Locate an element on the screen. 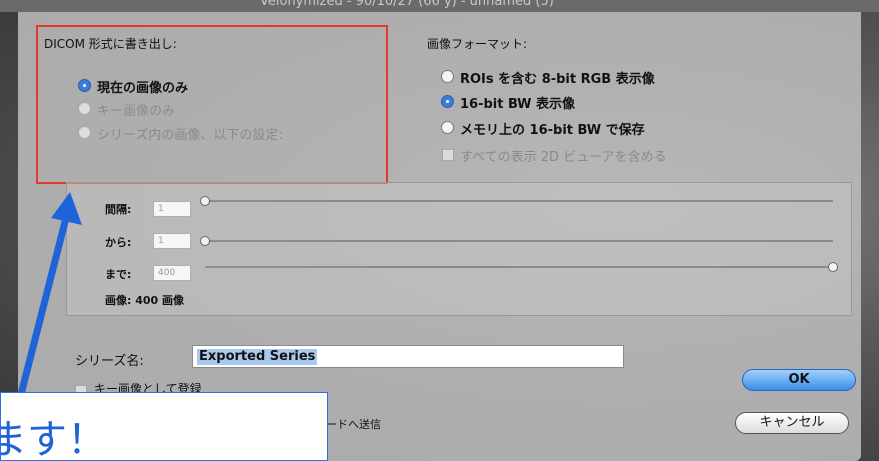  annotation-callout-text: ます！ is located at coordinates (54, 439).